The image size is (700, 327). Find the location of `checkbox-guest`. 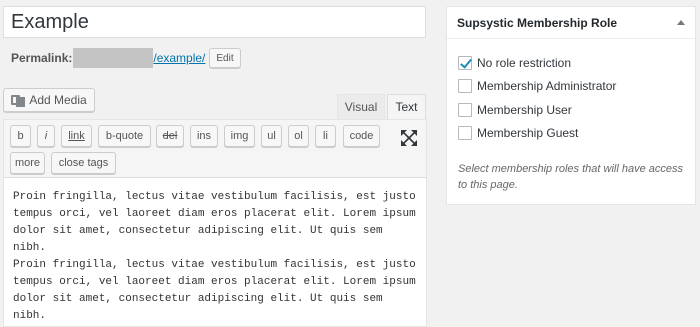

checkbox-guest is located at coordinates (465, 133).